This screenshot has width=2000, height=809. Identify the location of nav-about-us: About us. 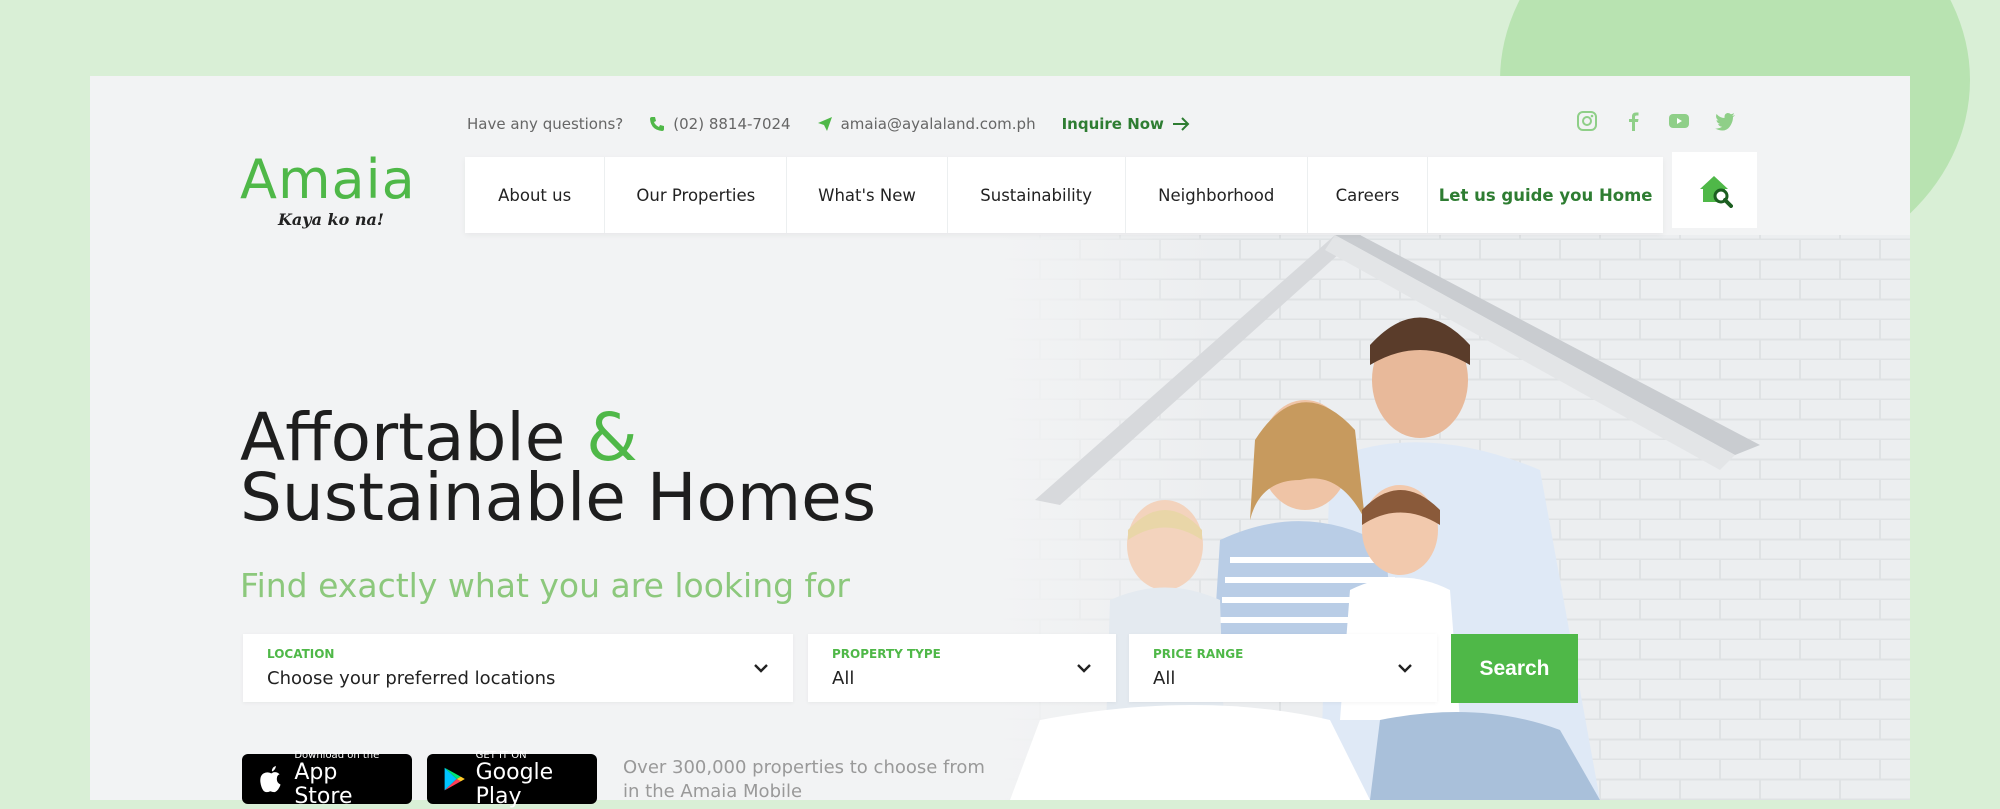
(535, 195).